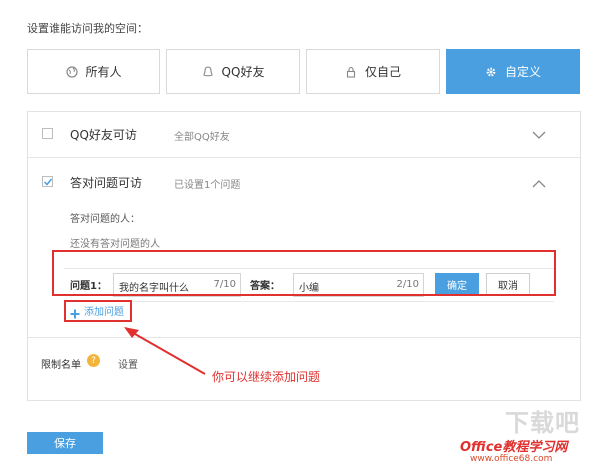 The image size is (600, 471). Describe the element at coordinates (165, 351) in the screenshot. I see `annotation-arrow` at that location.